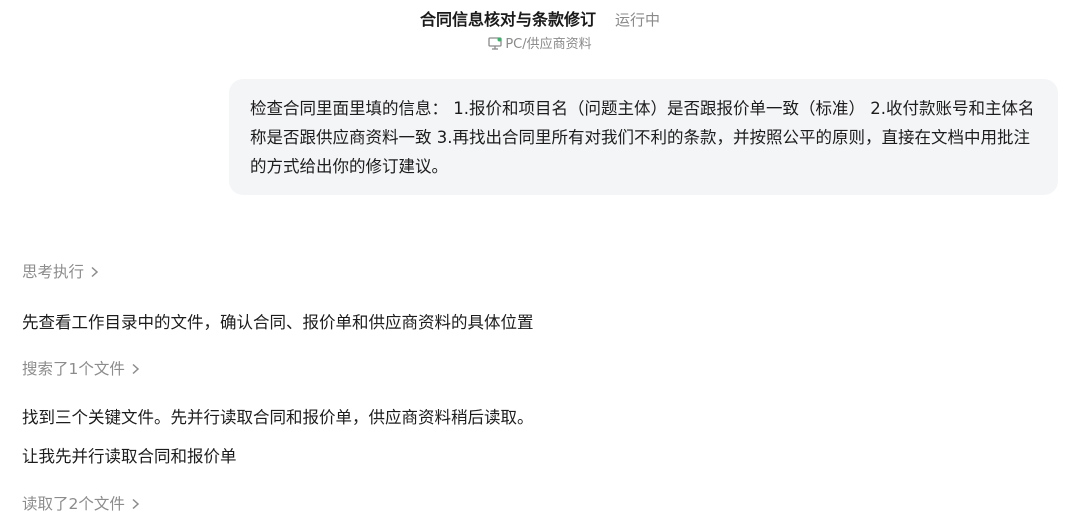  I want to click on search-step-label: 搜索了1个文件, so click(73, 369).